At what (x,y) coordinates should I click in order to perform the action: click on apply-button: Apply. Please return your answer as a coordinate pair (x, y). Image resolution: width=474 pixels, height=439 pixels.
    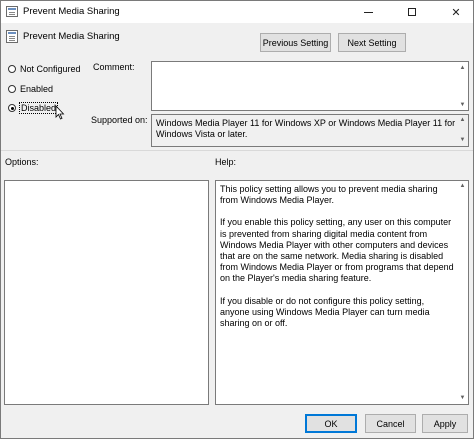
    Looking at the image, I should click on (445, 423).